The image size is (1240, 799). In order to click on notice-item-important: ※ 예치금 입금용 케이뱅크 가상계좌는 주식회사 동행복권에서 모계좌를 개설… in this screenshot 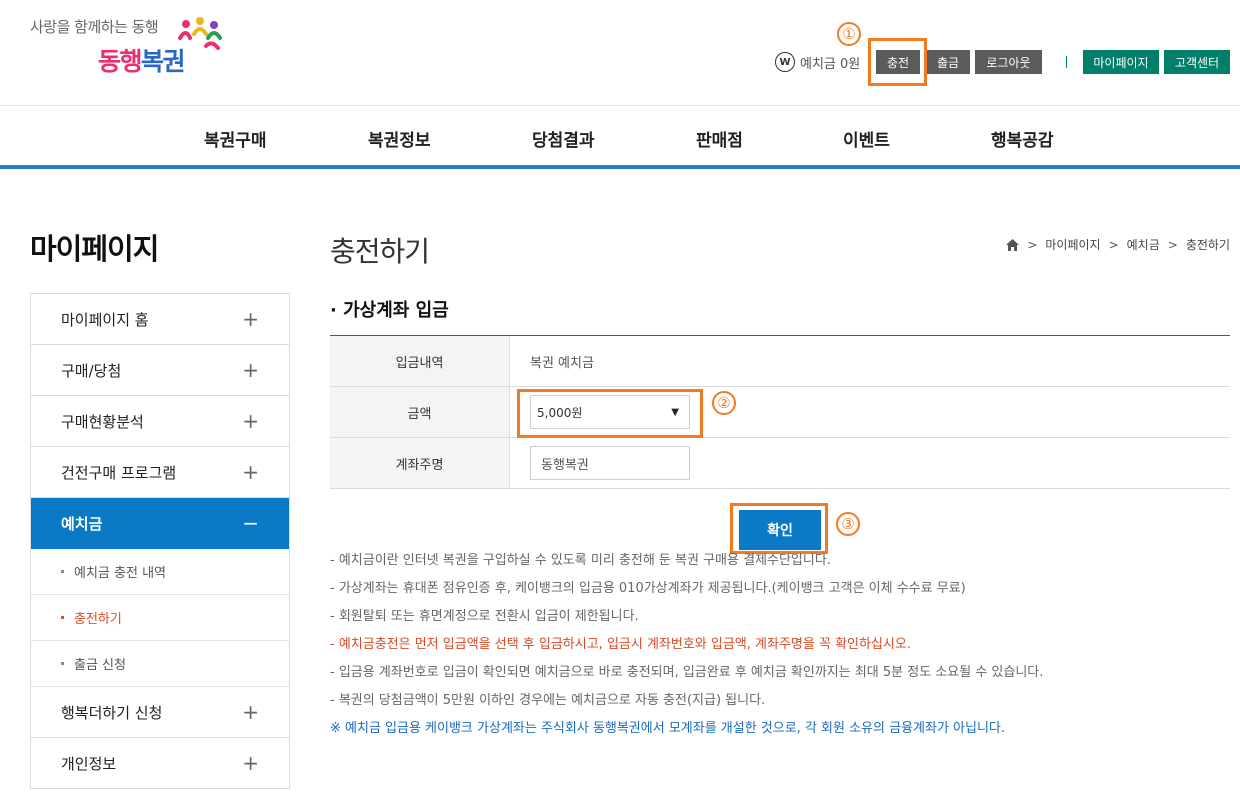, I will do `click(668, 728)`.